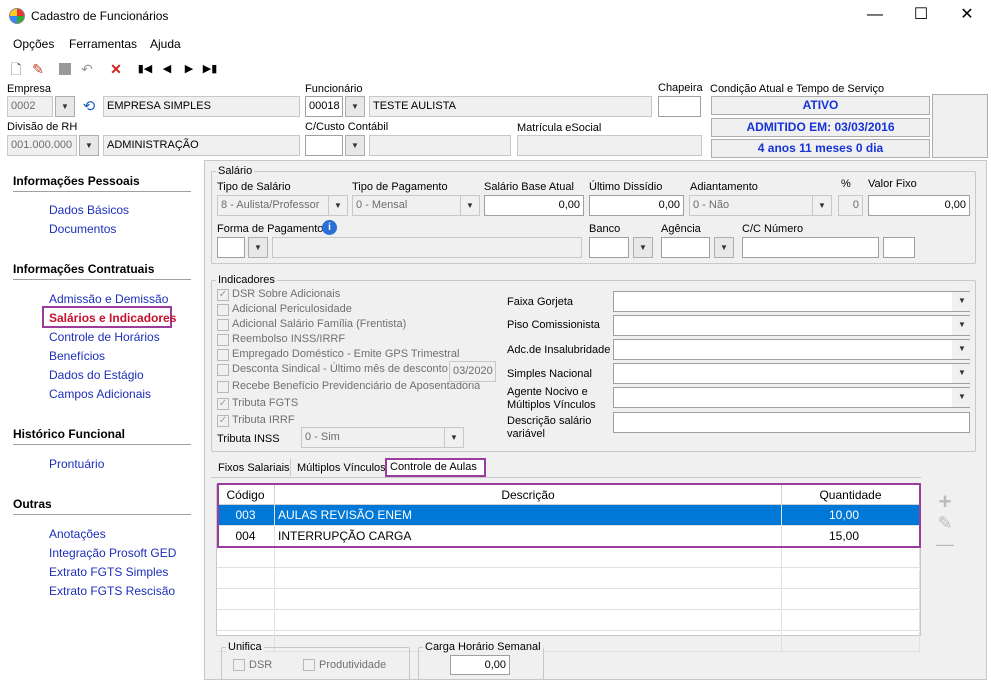  I want to click on delete-icon: ✕, so click(116, 69).